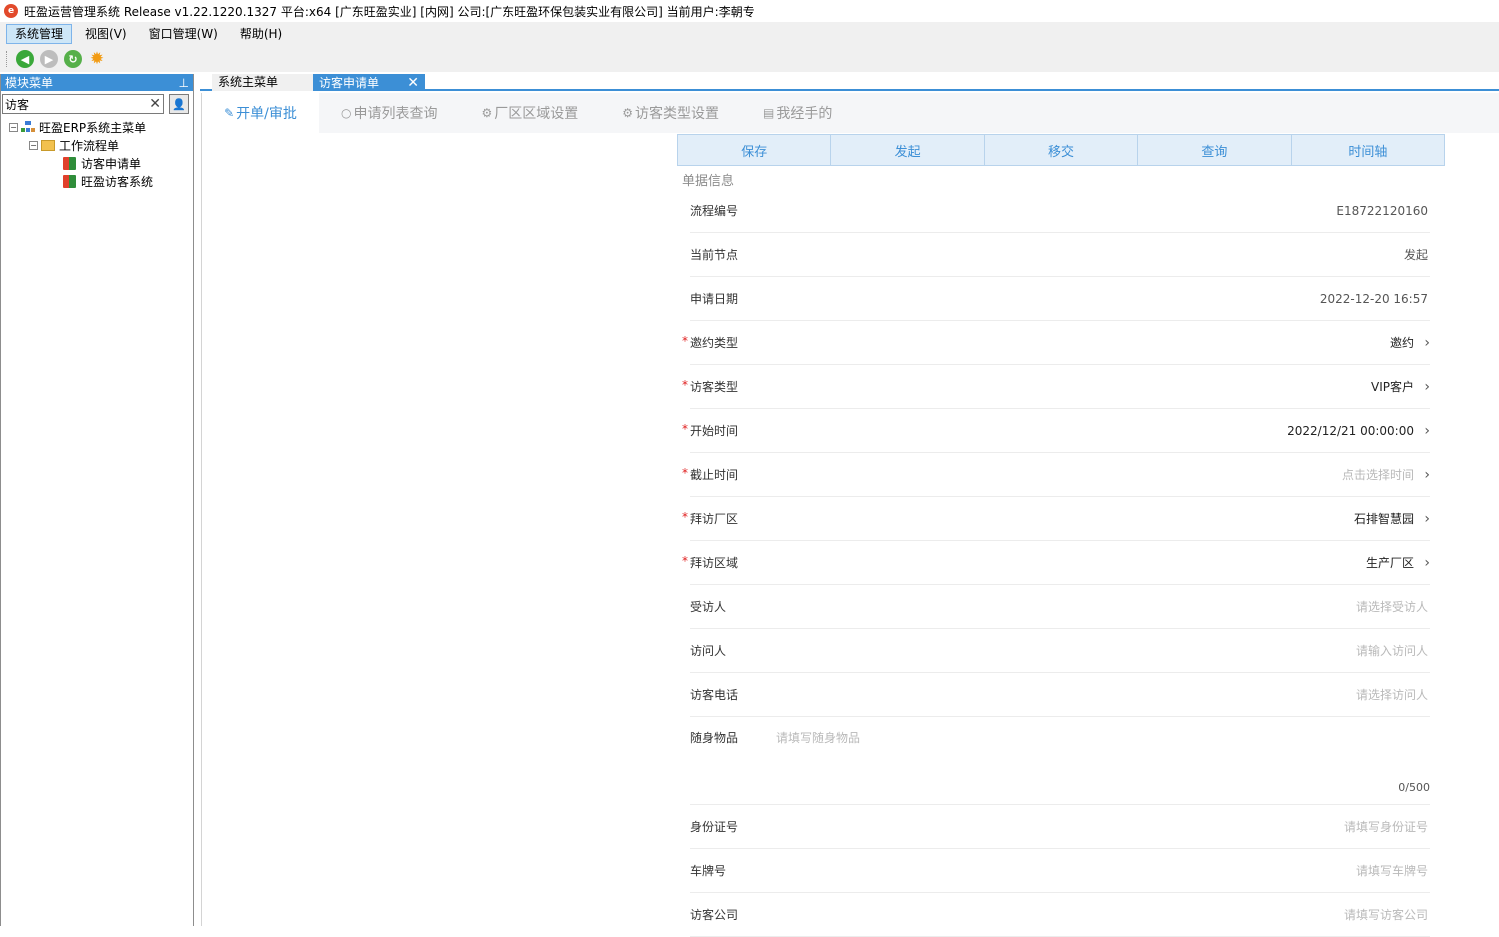 This screenshot has height=937, width=1499. I want to click on field-phone: 访客电话 请选择访问人, so click(1060, 695).